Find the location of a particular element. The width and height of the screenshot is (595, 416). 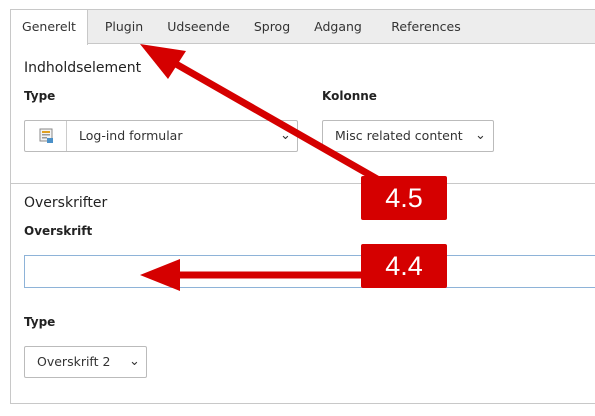

login-form-icon is located at coordinates (46, 135).